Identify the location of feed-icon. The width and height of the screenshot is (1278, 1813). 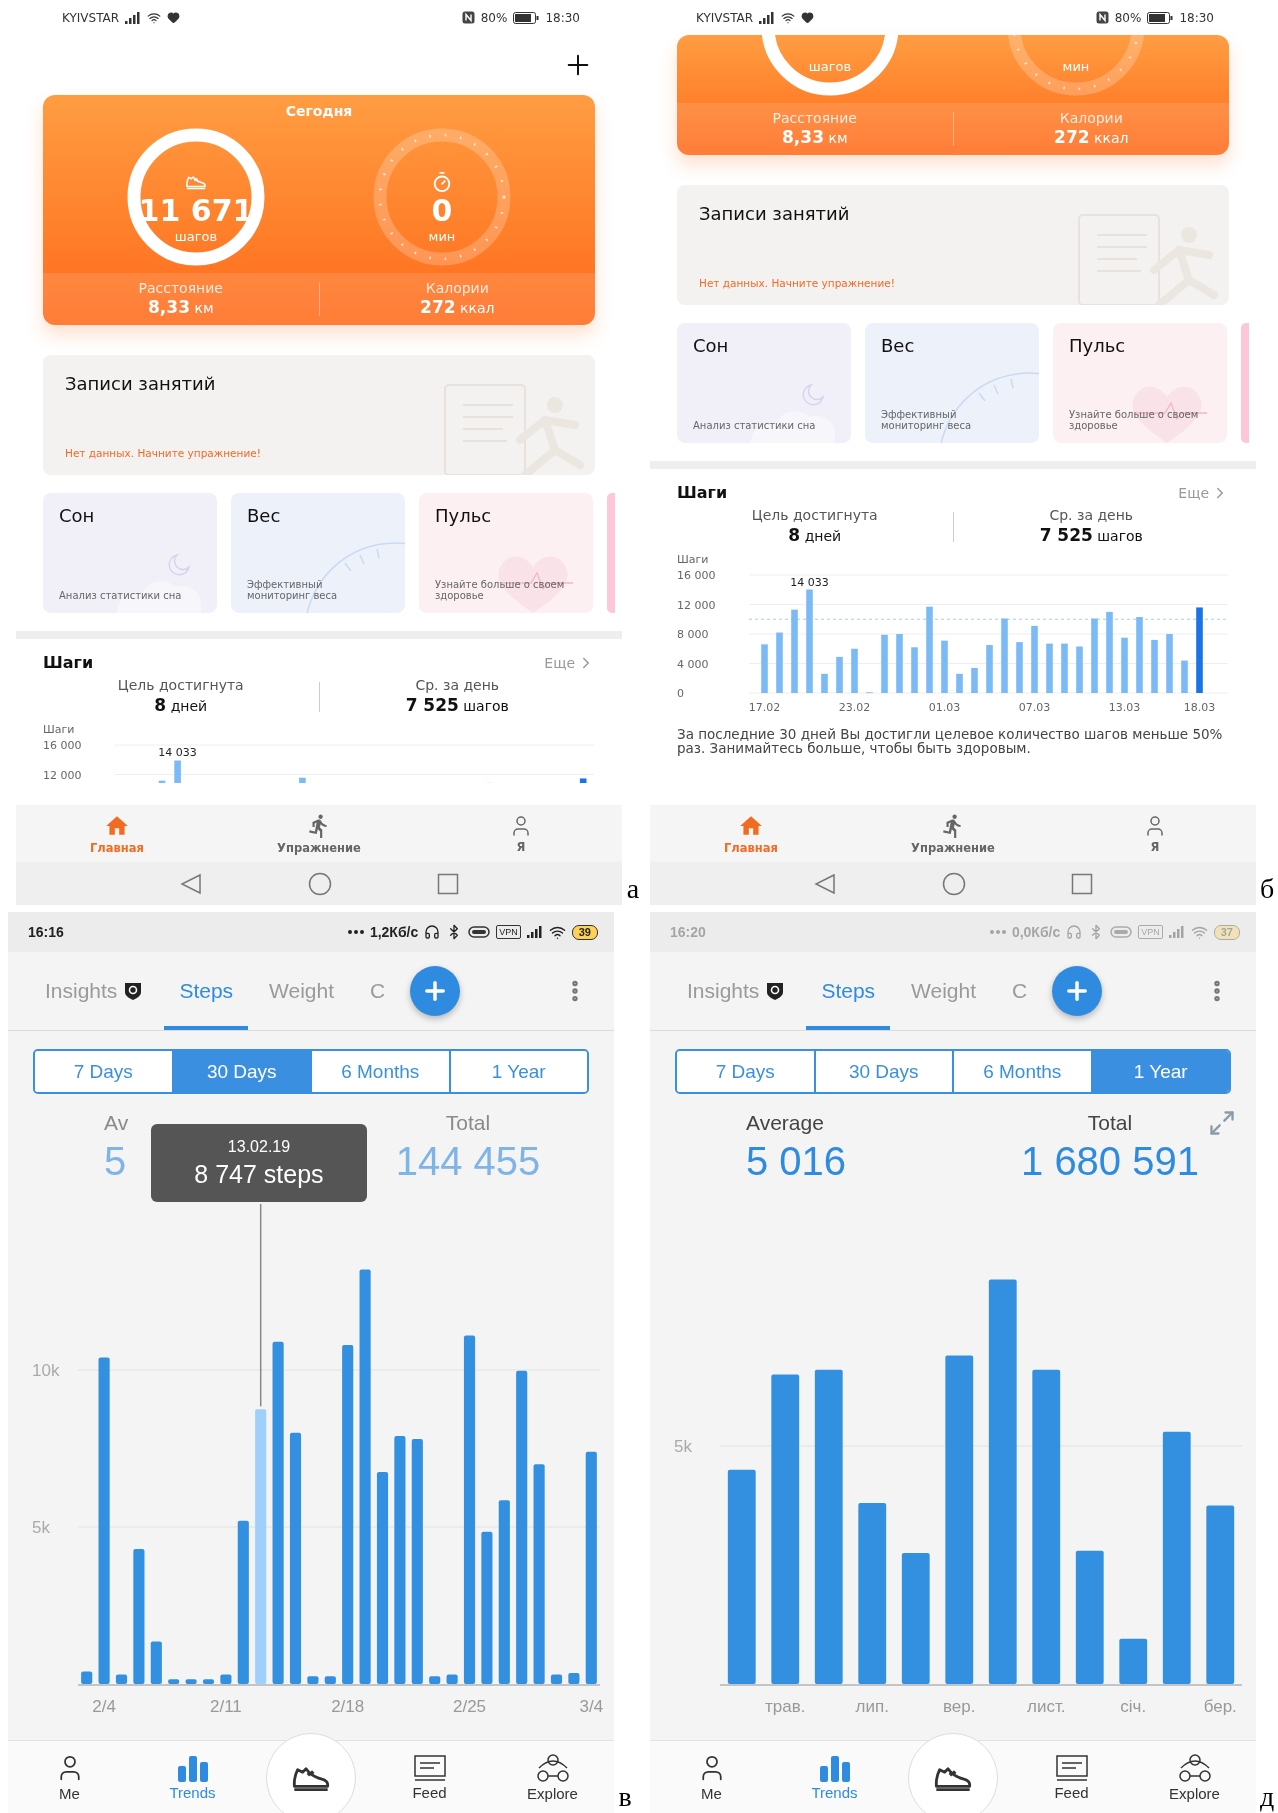
(429, 1767).